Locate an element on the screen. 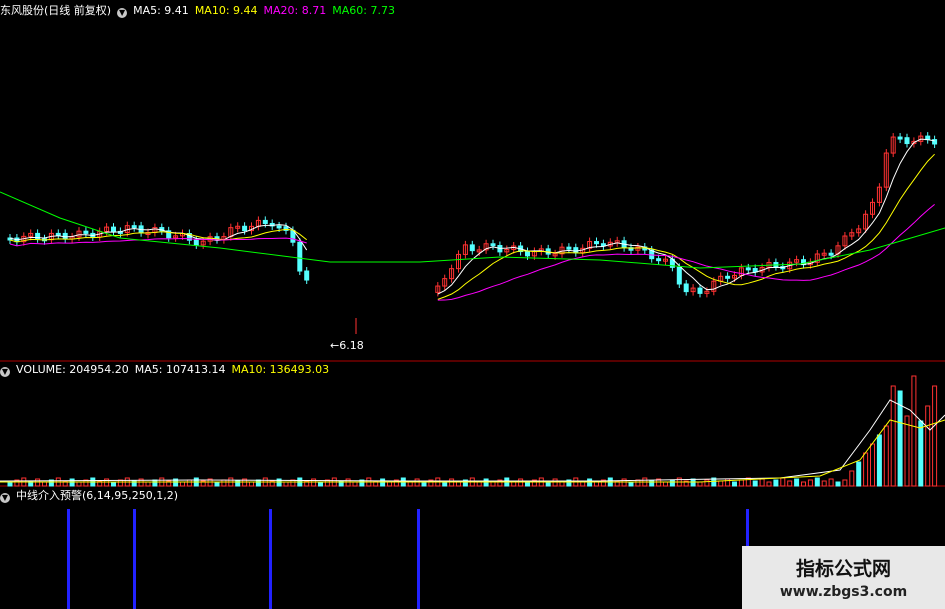 The width and height of the screenshot is (945, 609). watermark-title: 指标公式网 is located at coordinates (843, 569).